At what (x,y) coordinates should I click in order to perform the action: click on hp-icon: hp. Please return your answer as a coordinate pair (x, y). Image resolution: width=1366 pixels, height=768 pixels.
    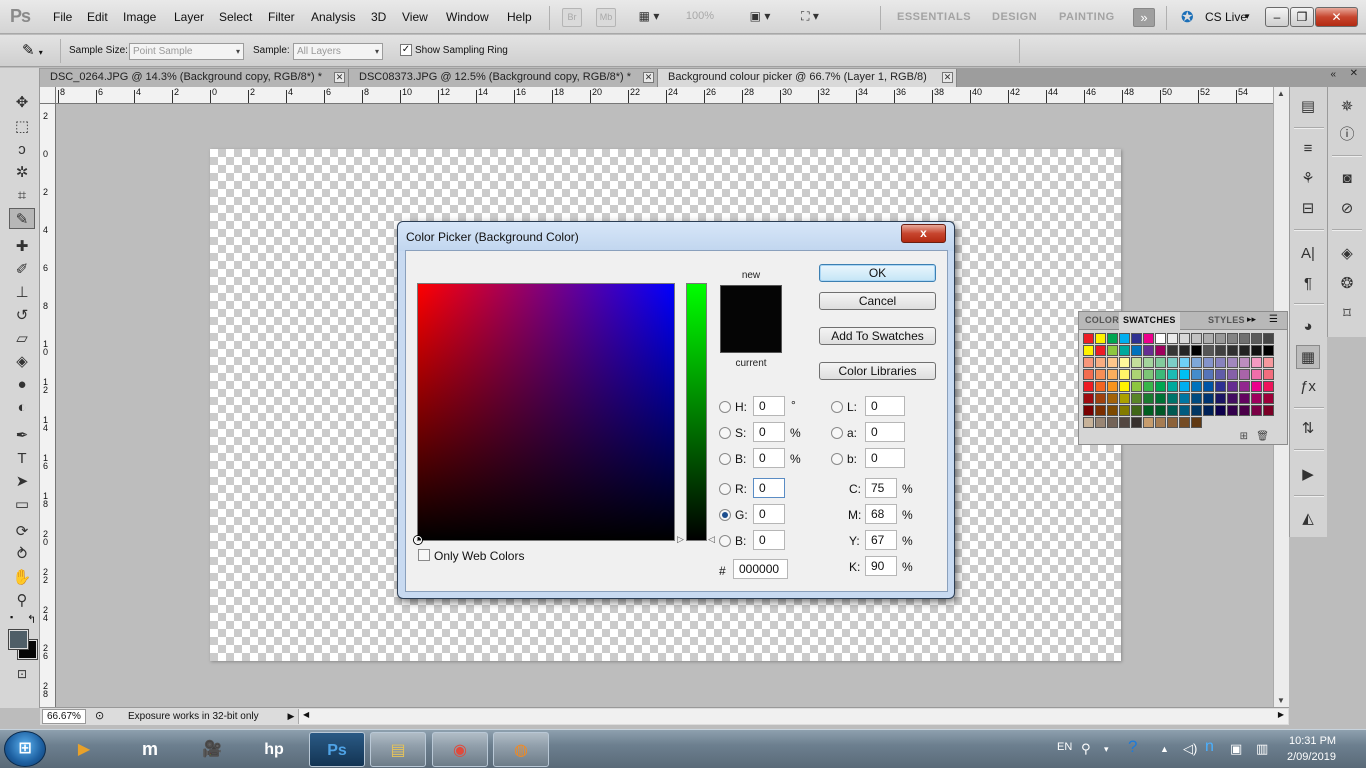
    Looking at the image, I should click on (274, 749).